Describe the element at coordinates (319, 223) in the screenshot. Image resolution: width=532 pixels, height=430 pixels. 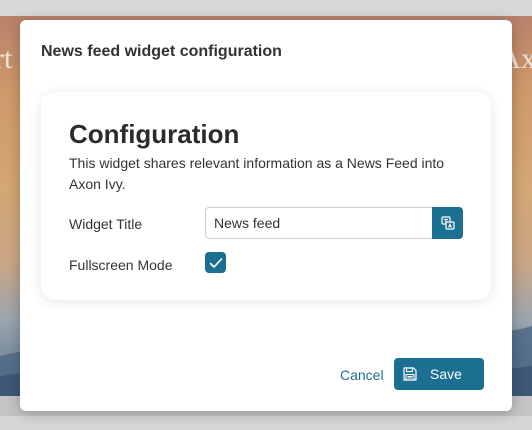
I see `widget-title-input` at that location.